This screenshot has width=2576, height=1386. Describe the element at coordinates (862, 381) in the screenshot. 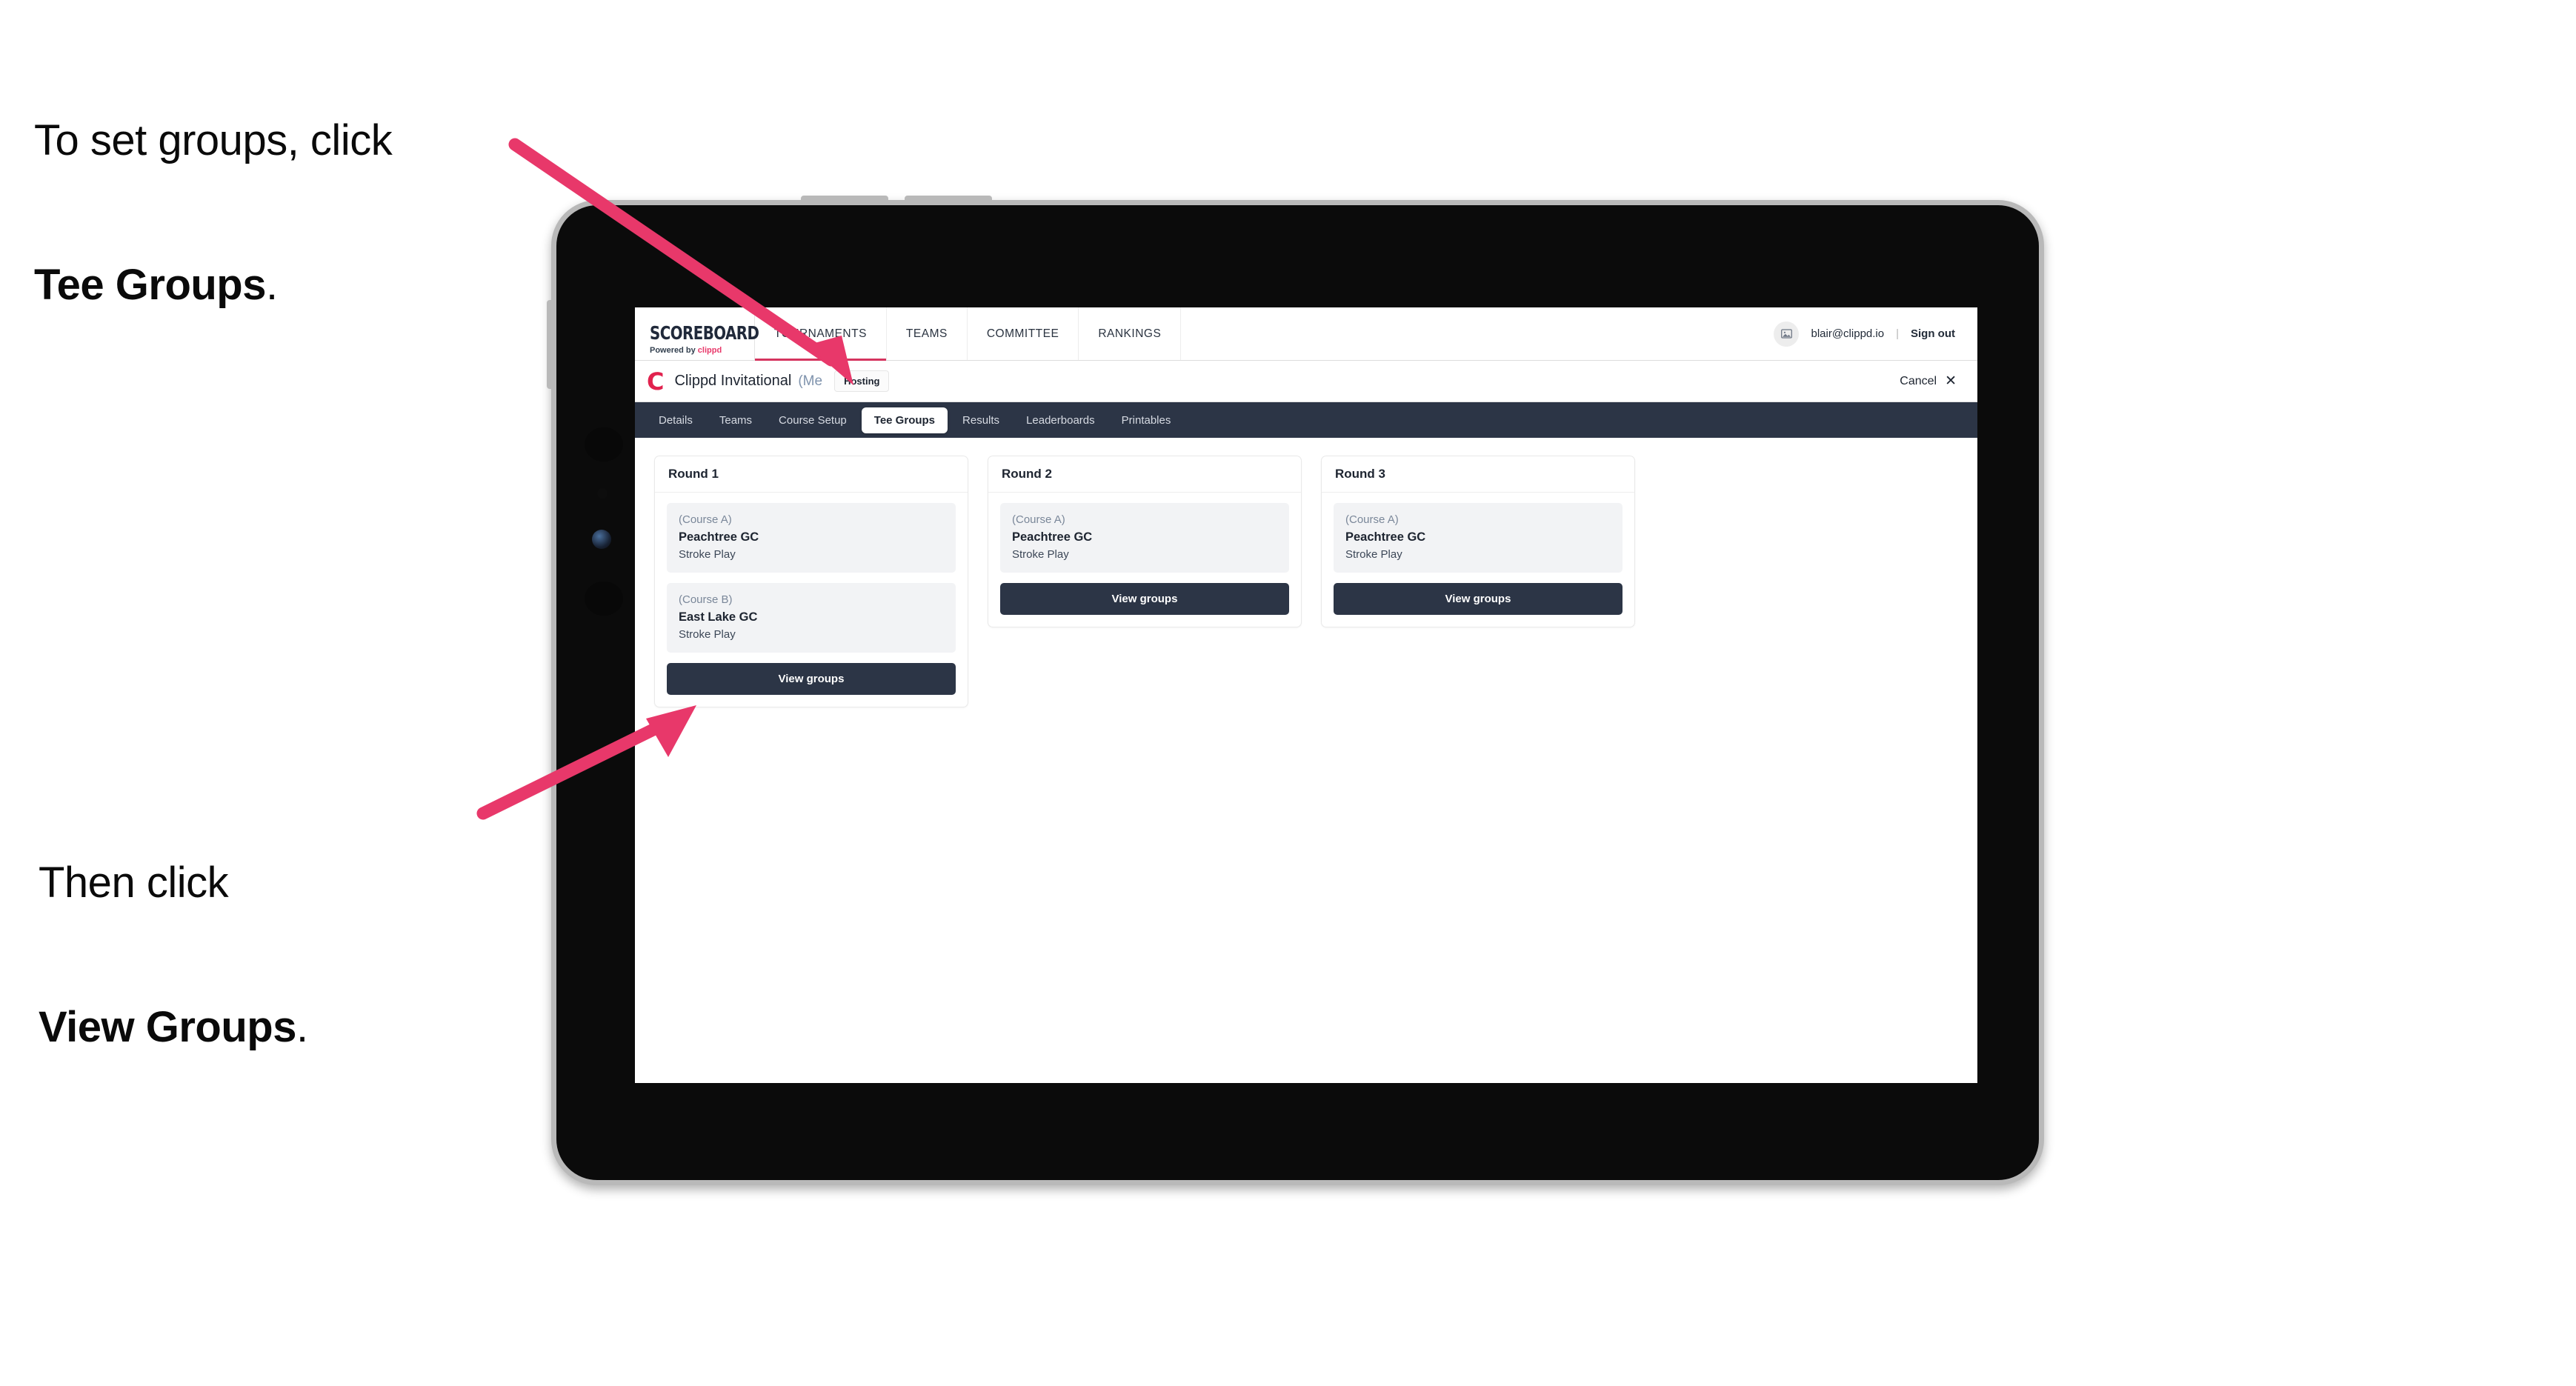

I see `hosting-badge: Hosting` at that location.